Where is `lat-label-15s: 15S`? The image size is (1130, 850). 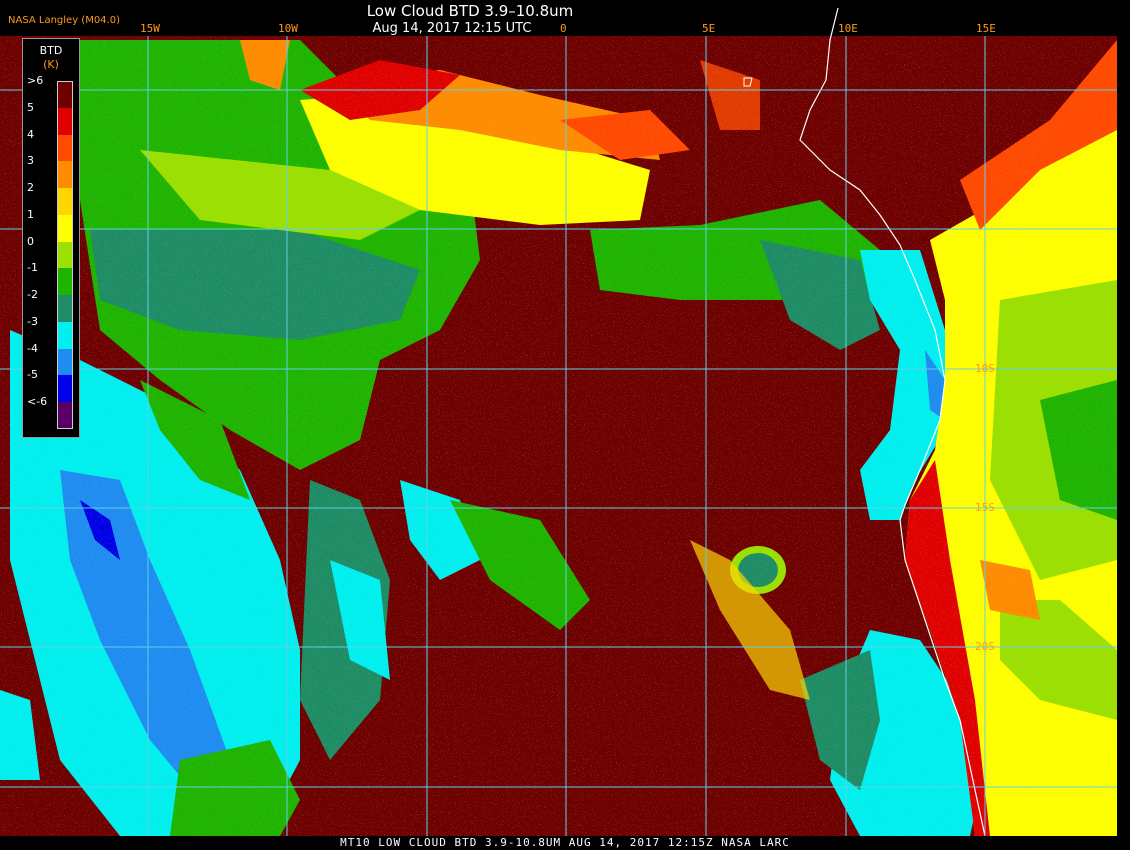 lat-label-15s: 15S is located at coordinates (985, 507).